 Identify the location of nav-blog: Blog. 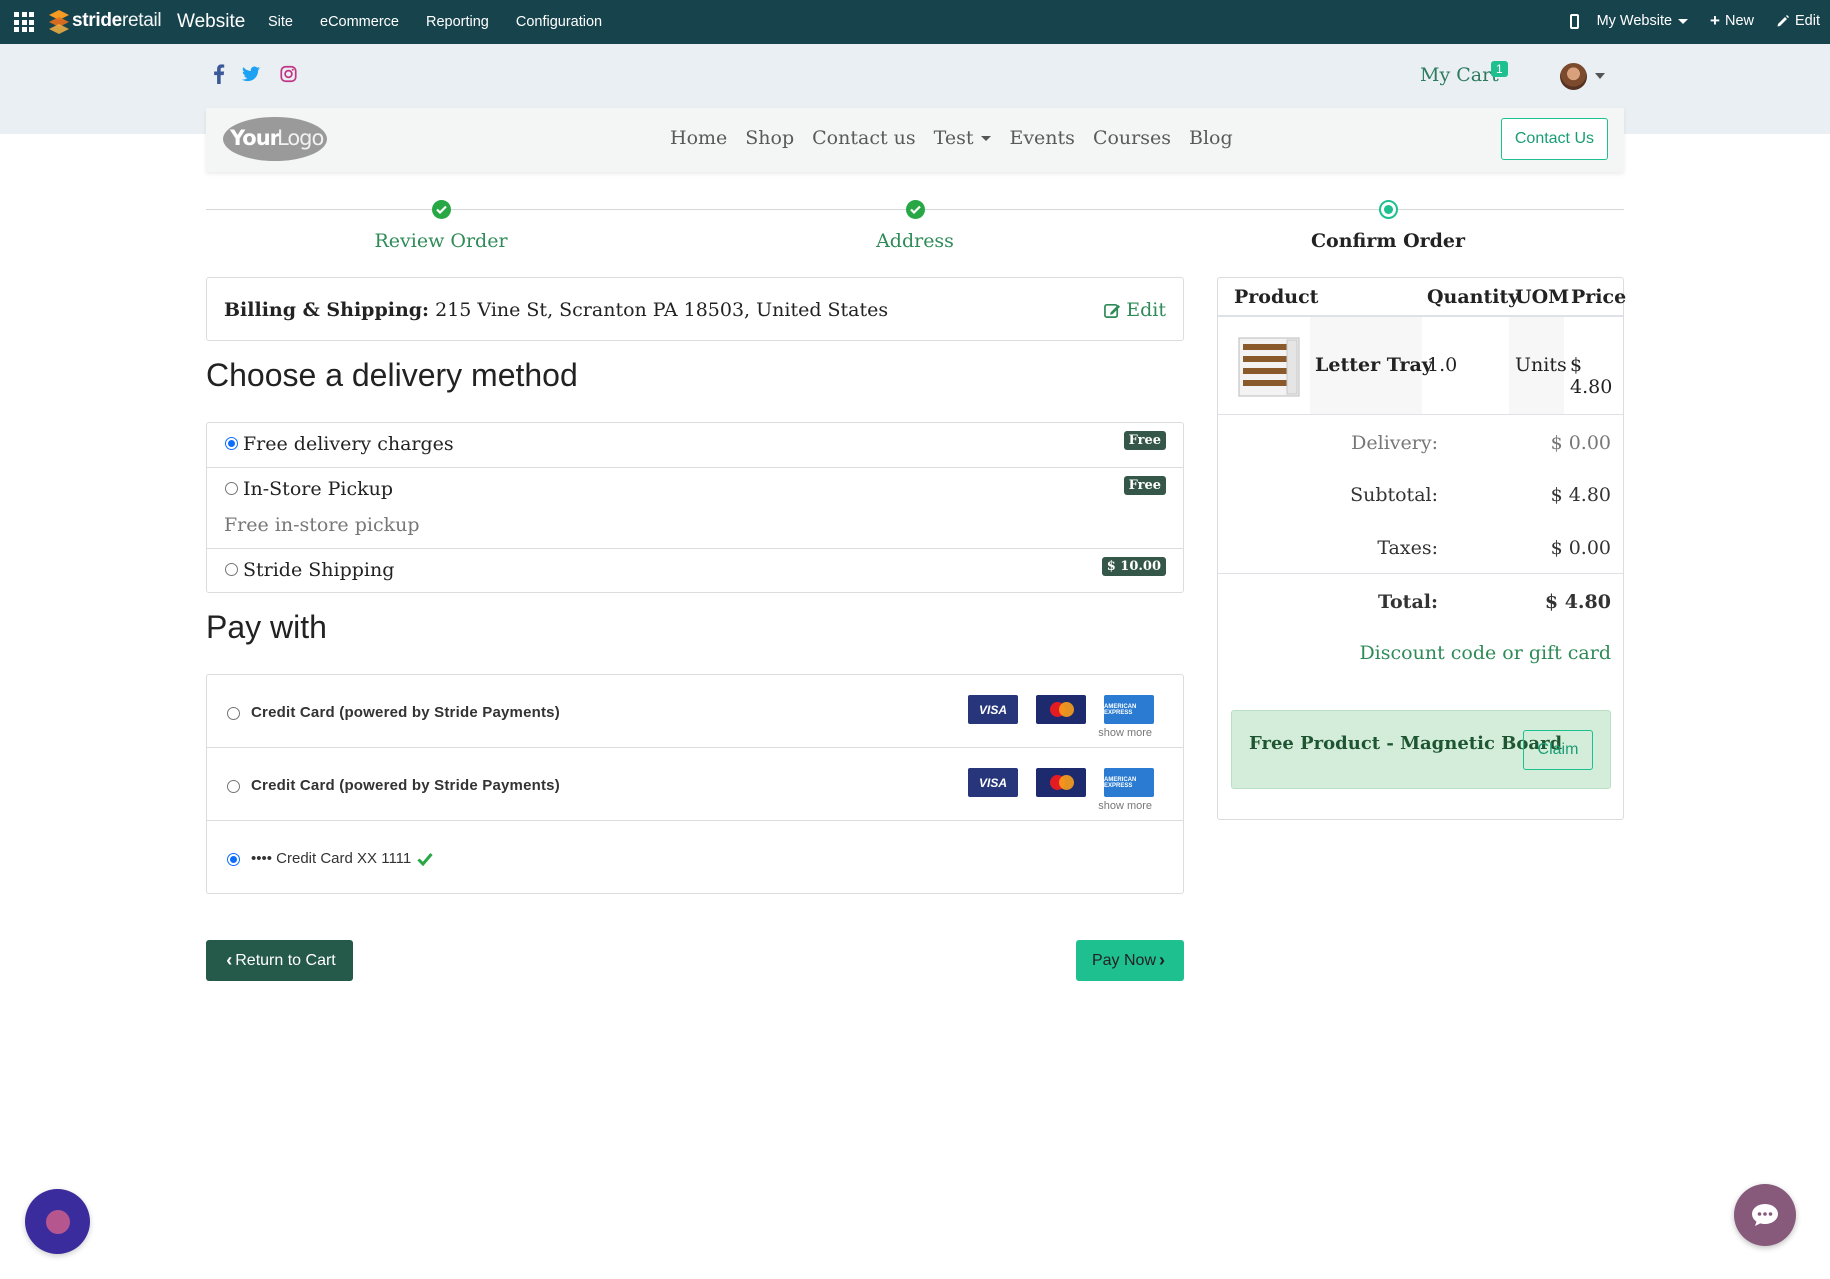
(1211, 138).